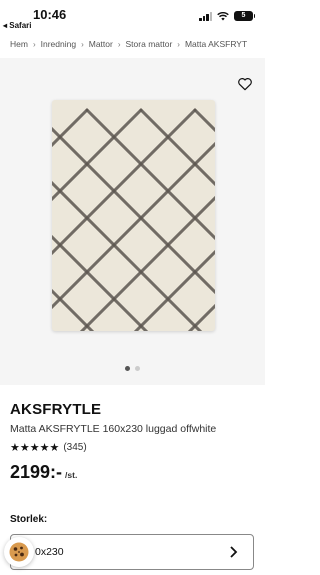  I want to click on cookie-settings-button, so click(19, 552).